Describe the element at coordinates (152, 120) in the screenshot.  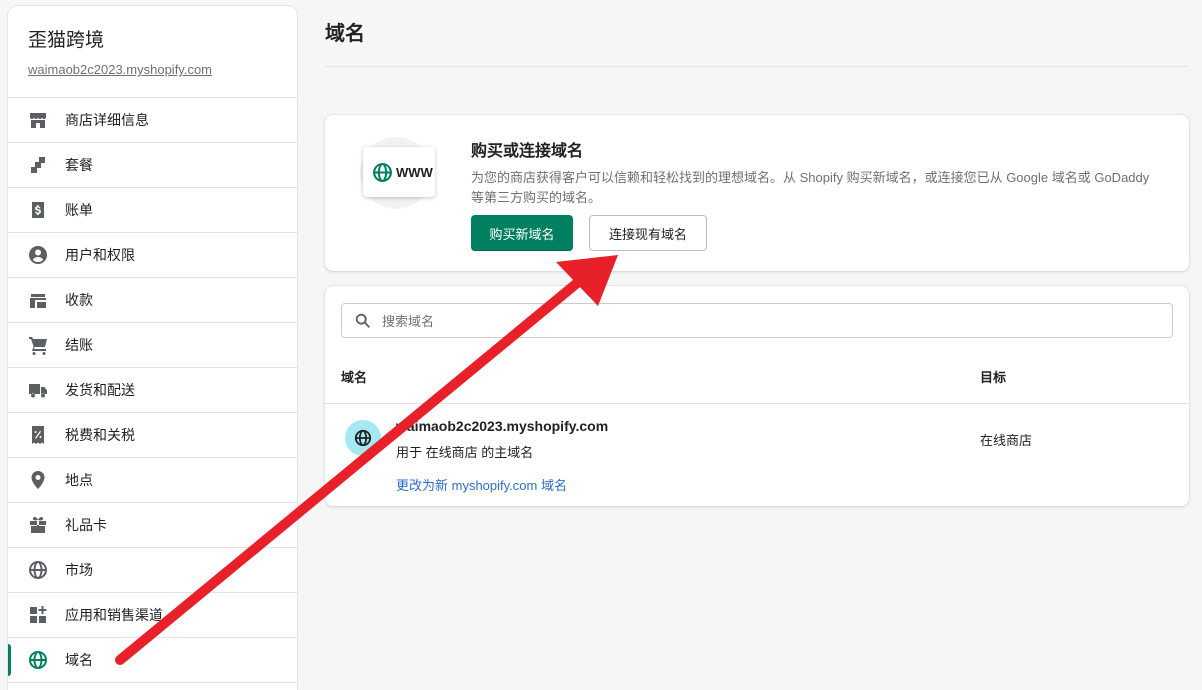
I see `sidebar-item-store-details: 商店详细信息` at that location.